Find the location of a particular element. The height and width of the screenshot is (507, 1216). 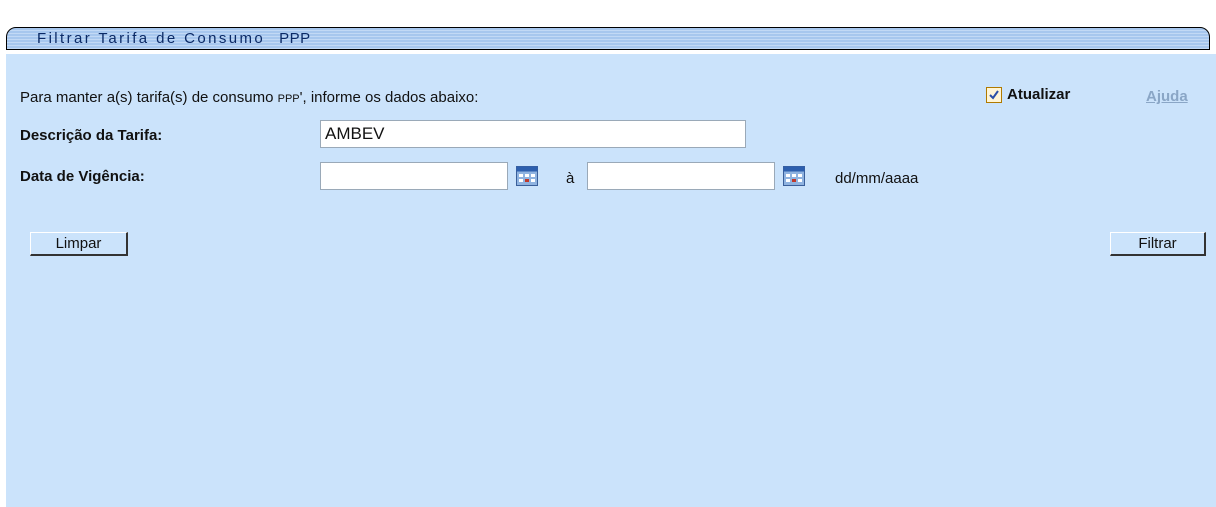

instruction-suffix: ', informe os dados abaixo: is located at coordinates (389, 97).